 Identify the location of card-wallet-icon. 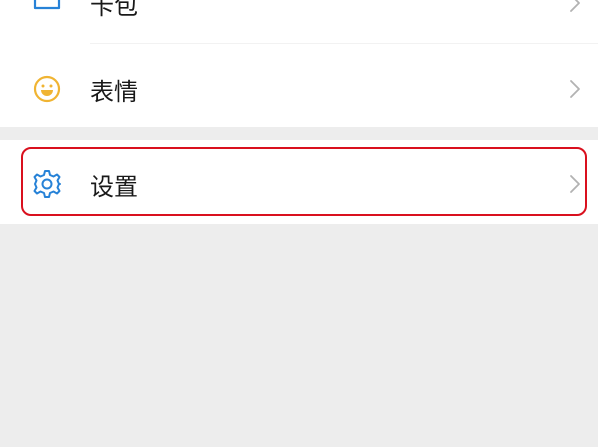
(47, 9).